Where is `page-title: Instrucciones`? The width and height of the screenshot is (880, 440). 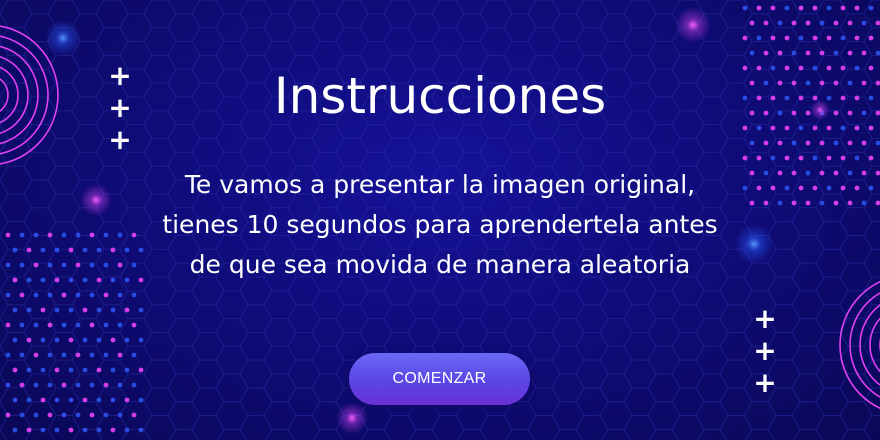
page-title: Instrucciones is located at coordinates (440, 95).